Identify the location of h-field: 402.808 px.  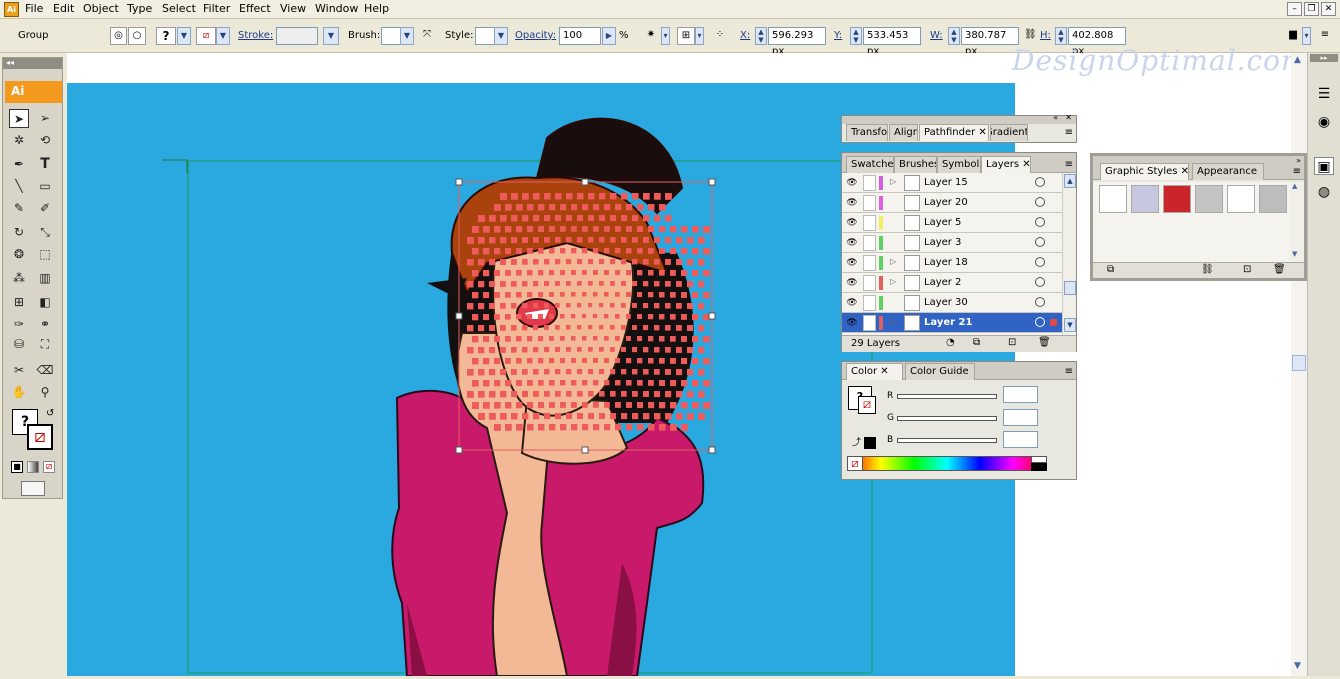
(1097, 42).